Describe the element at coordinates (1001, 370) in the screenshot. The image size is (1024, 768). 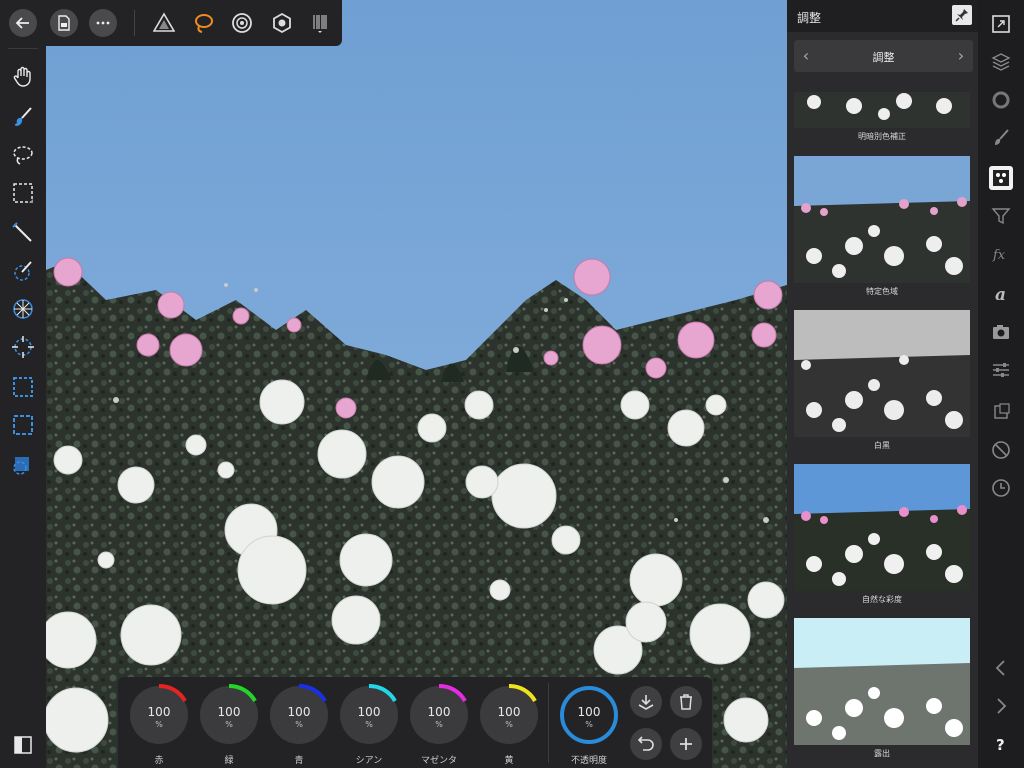
I see `sliders-icon` at that location.